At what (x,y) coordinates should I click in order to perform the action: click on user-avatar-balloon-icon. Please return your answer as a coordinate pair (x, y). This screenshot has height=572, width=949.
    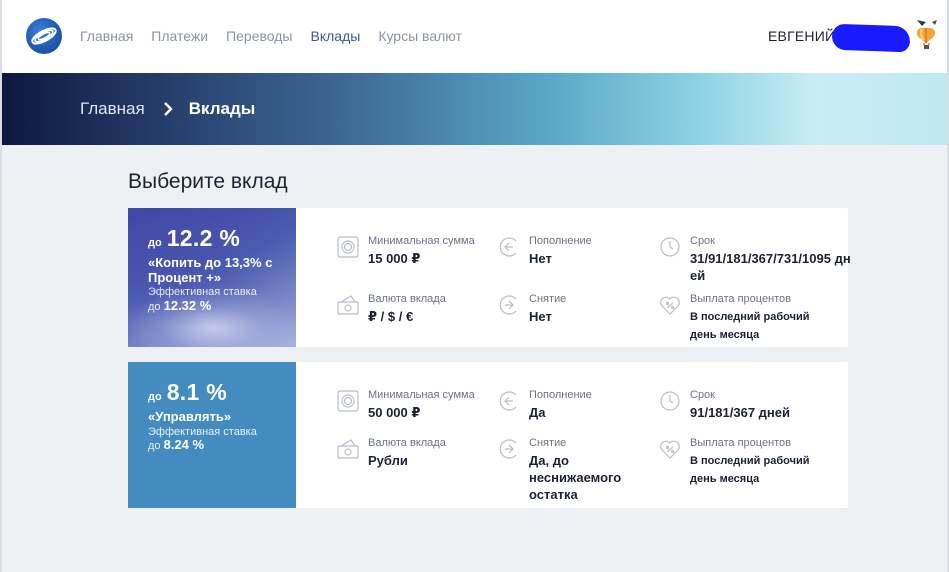
    Looking at the image, I should click on (927, 36).